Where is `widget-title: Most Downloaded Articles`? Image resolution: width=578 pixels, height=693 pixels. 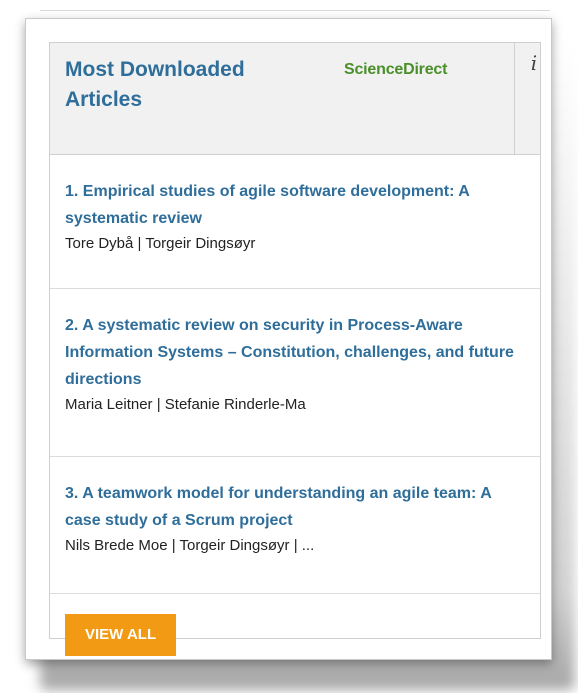
widget-title: Most Downloaded Articles is located at coordinates (155, 84).